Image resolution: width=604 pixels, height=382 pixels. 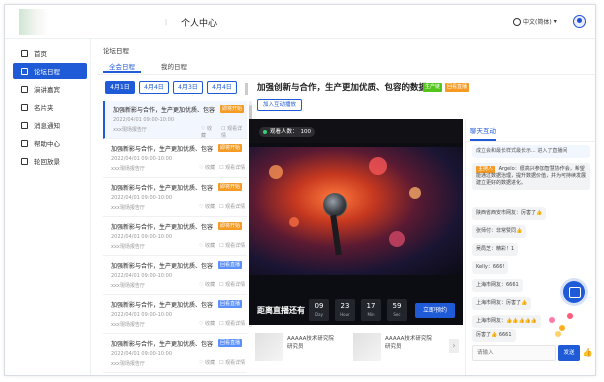 I want to click on video-header: 观看人数： 100, so click(x=356, y=131).